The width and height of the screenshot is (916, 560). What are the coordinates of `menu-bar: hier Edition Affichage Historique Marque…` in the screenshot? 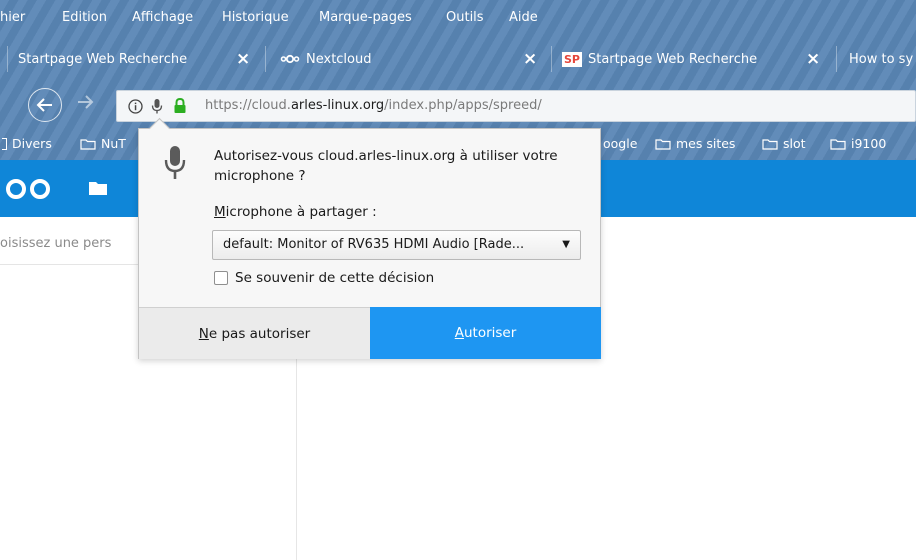 It's located at (458, 18).